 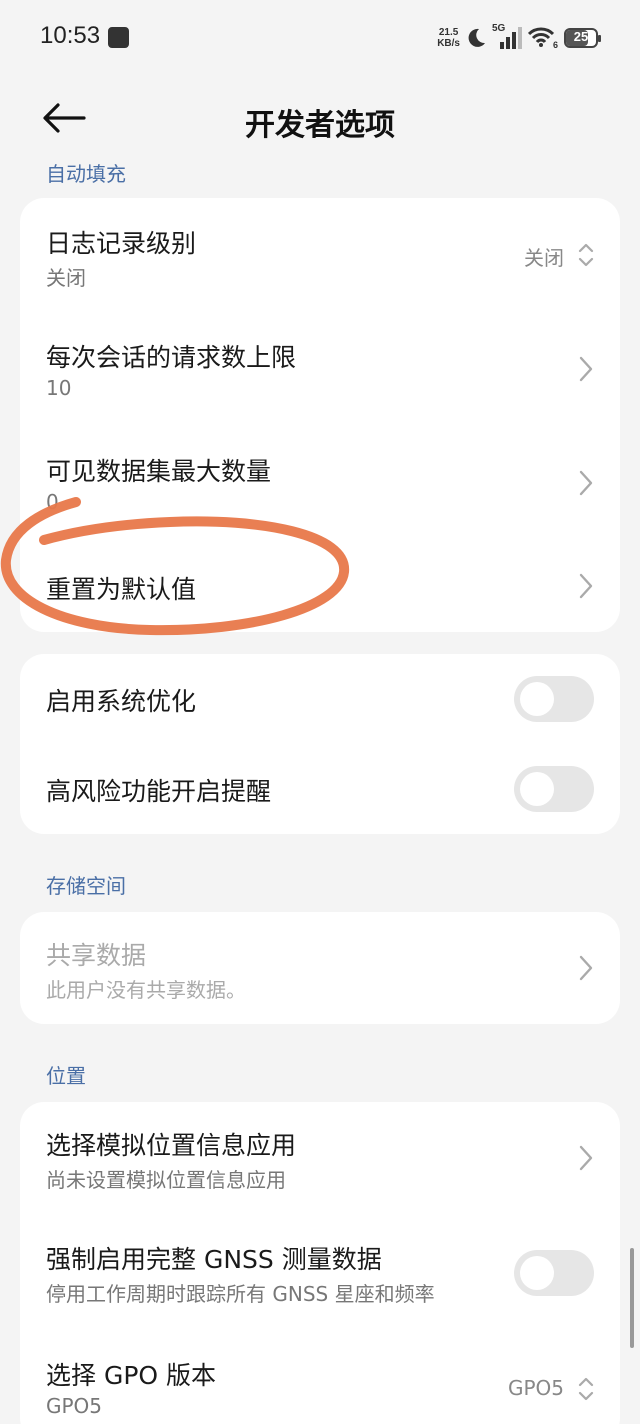 What do you see at coordinates (131, 1375) in the screenshot?
I see `gpo-version-title: 选择 GPO 版本` at bounding box center [131, 1375].